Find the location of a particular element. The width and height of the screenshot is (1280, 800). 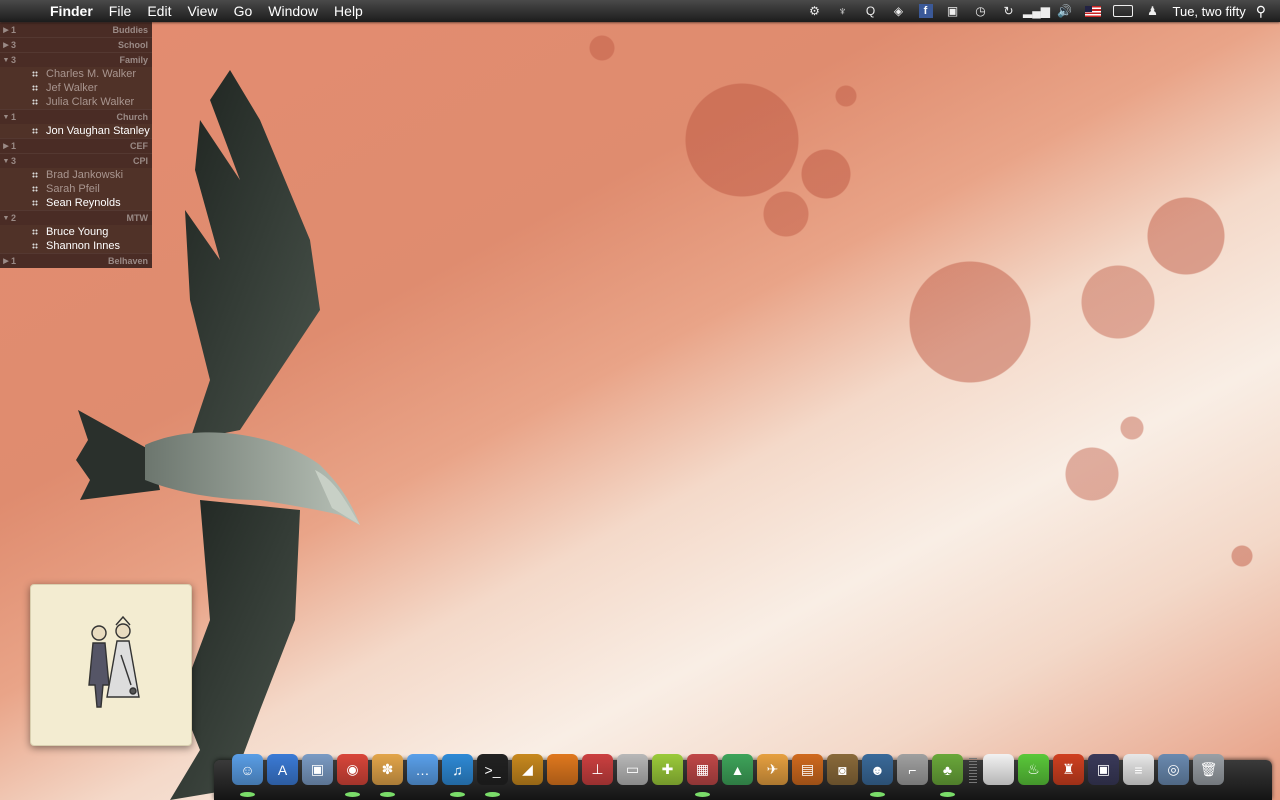

facebook-icon: f is located at coordinates (925, 11).